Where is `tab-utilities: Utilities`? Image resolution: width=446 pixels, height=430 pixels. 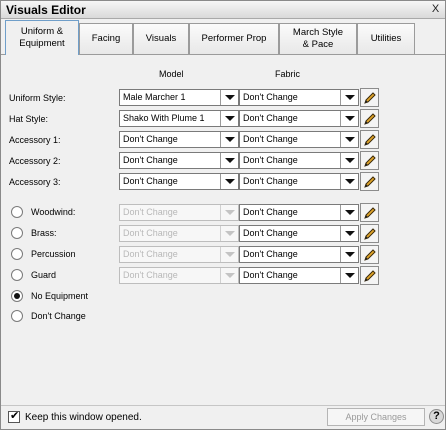 tab-utilities: Utilities is located at coordinates (386, 38).